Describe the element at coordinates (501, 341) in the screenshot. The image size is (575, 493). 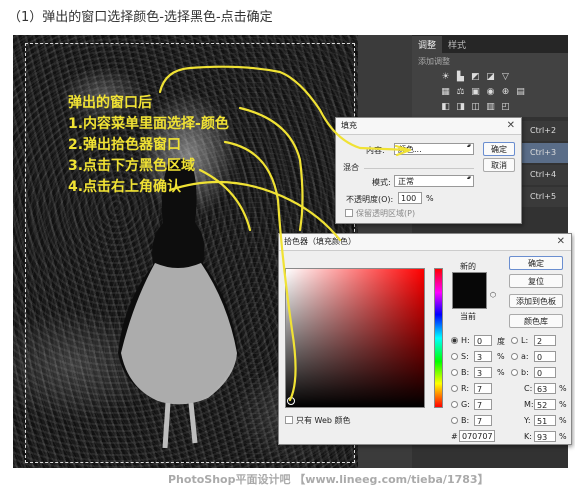
I see `h-unit: 度` at that location.